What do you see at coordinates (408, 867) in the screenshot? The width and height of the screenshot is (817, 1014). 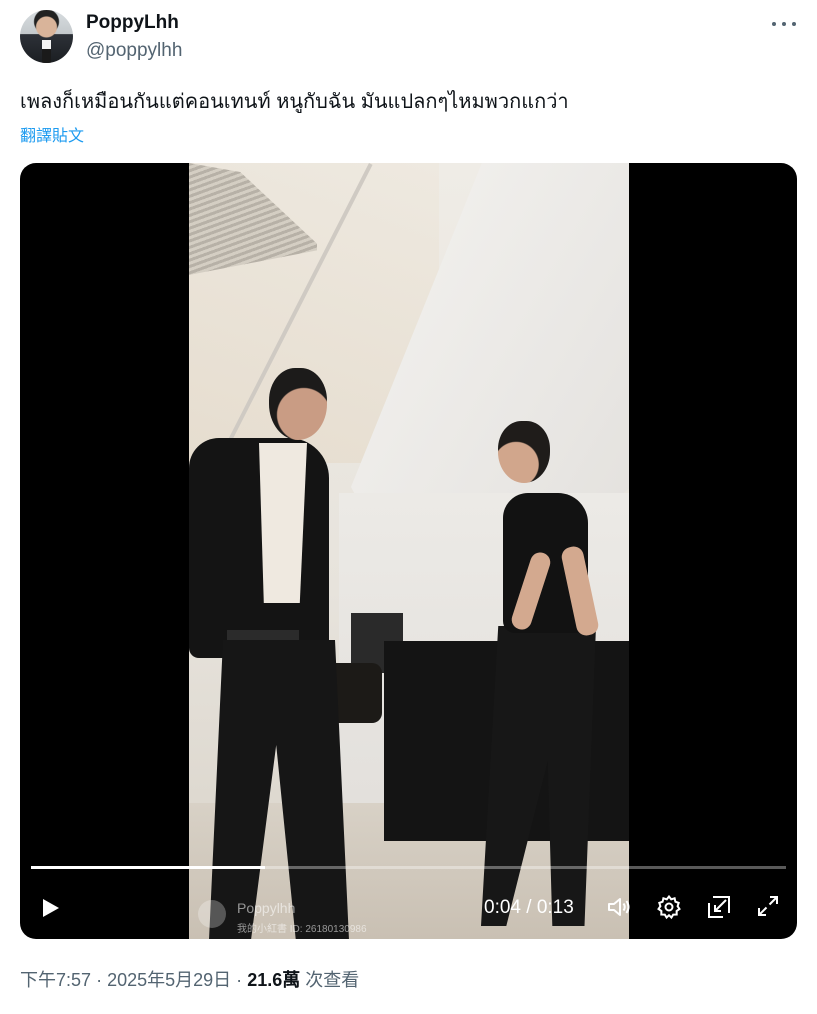 I see `video-progress-bar` at bounding box center [408, 867].